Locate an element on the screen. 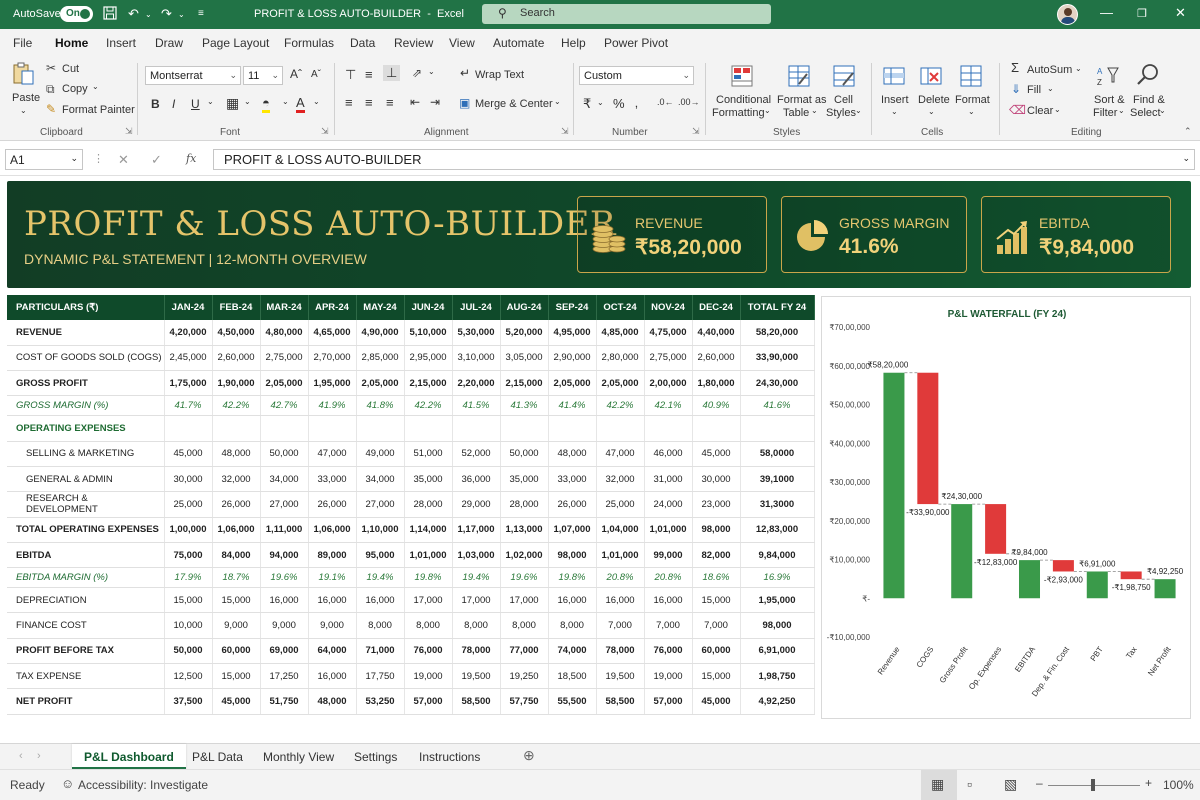 Image resolution: width=1200 pixels, height=800 pixels. column-header-particulars: PARTICULARS (₹) is located at coordinates (86, 307).